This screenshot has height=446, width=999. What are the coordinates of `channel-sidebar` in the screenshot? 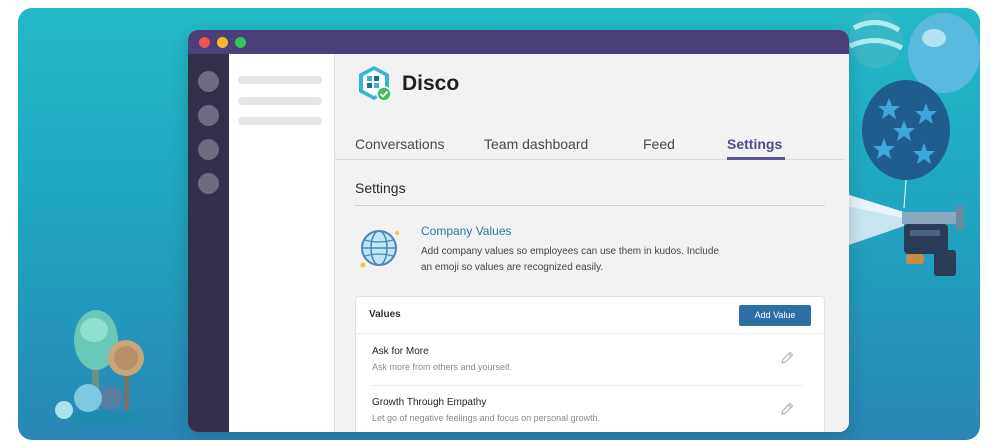 It's located at (282, 243).